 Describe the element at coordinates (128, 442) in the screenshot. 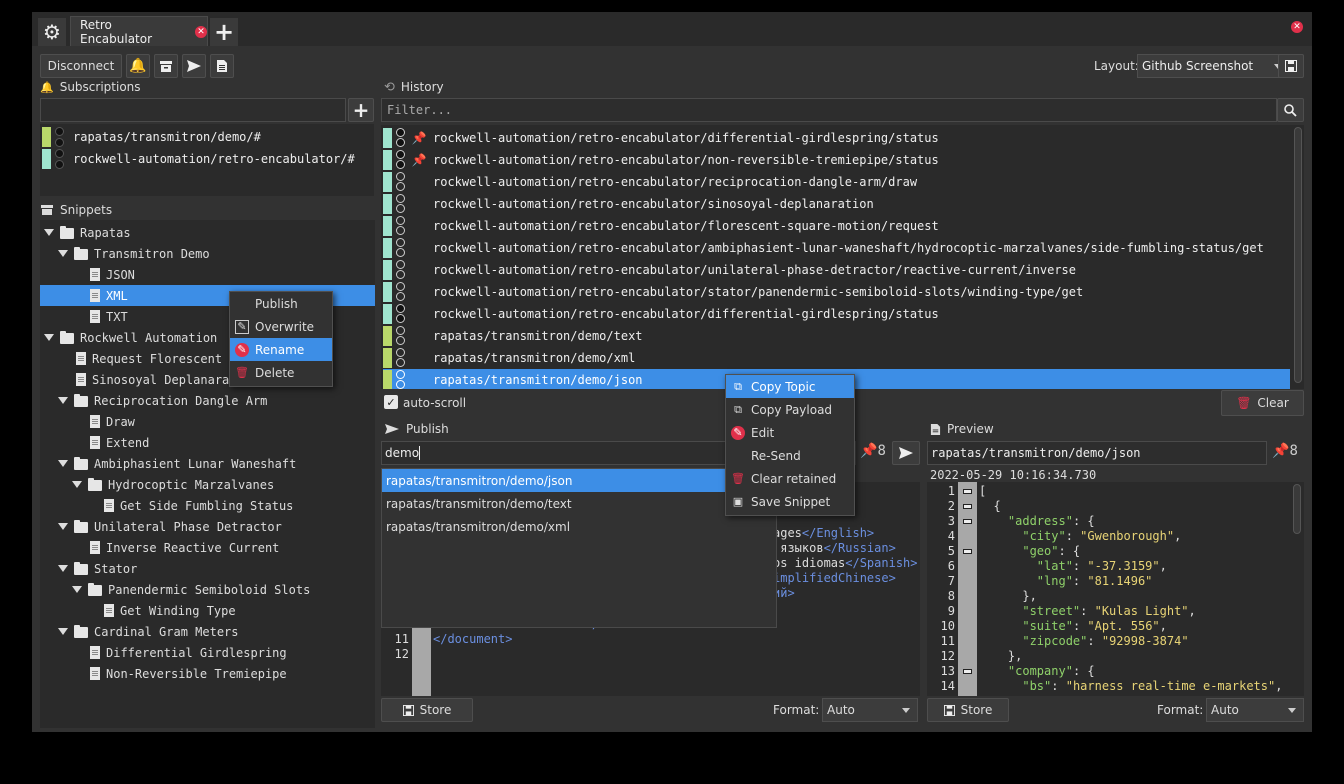

I see `snippet-label: Extend` at that location.